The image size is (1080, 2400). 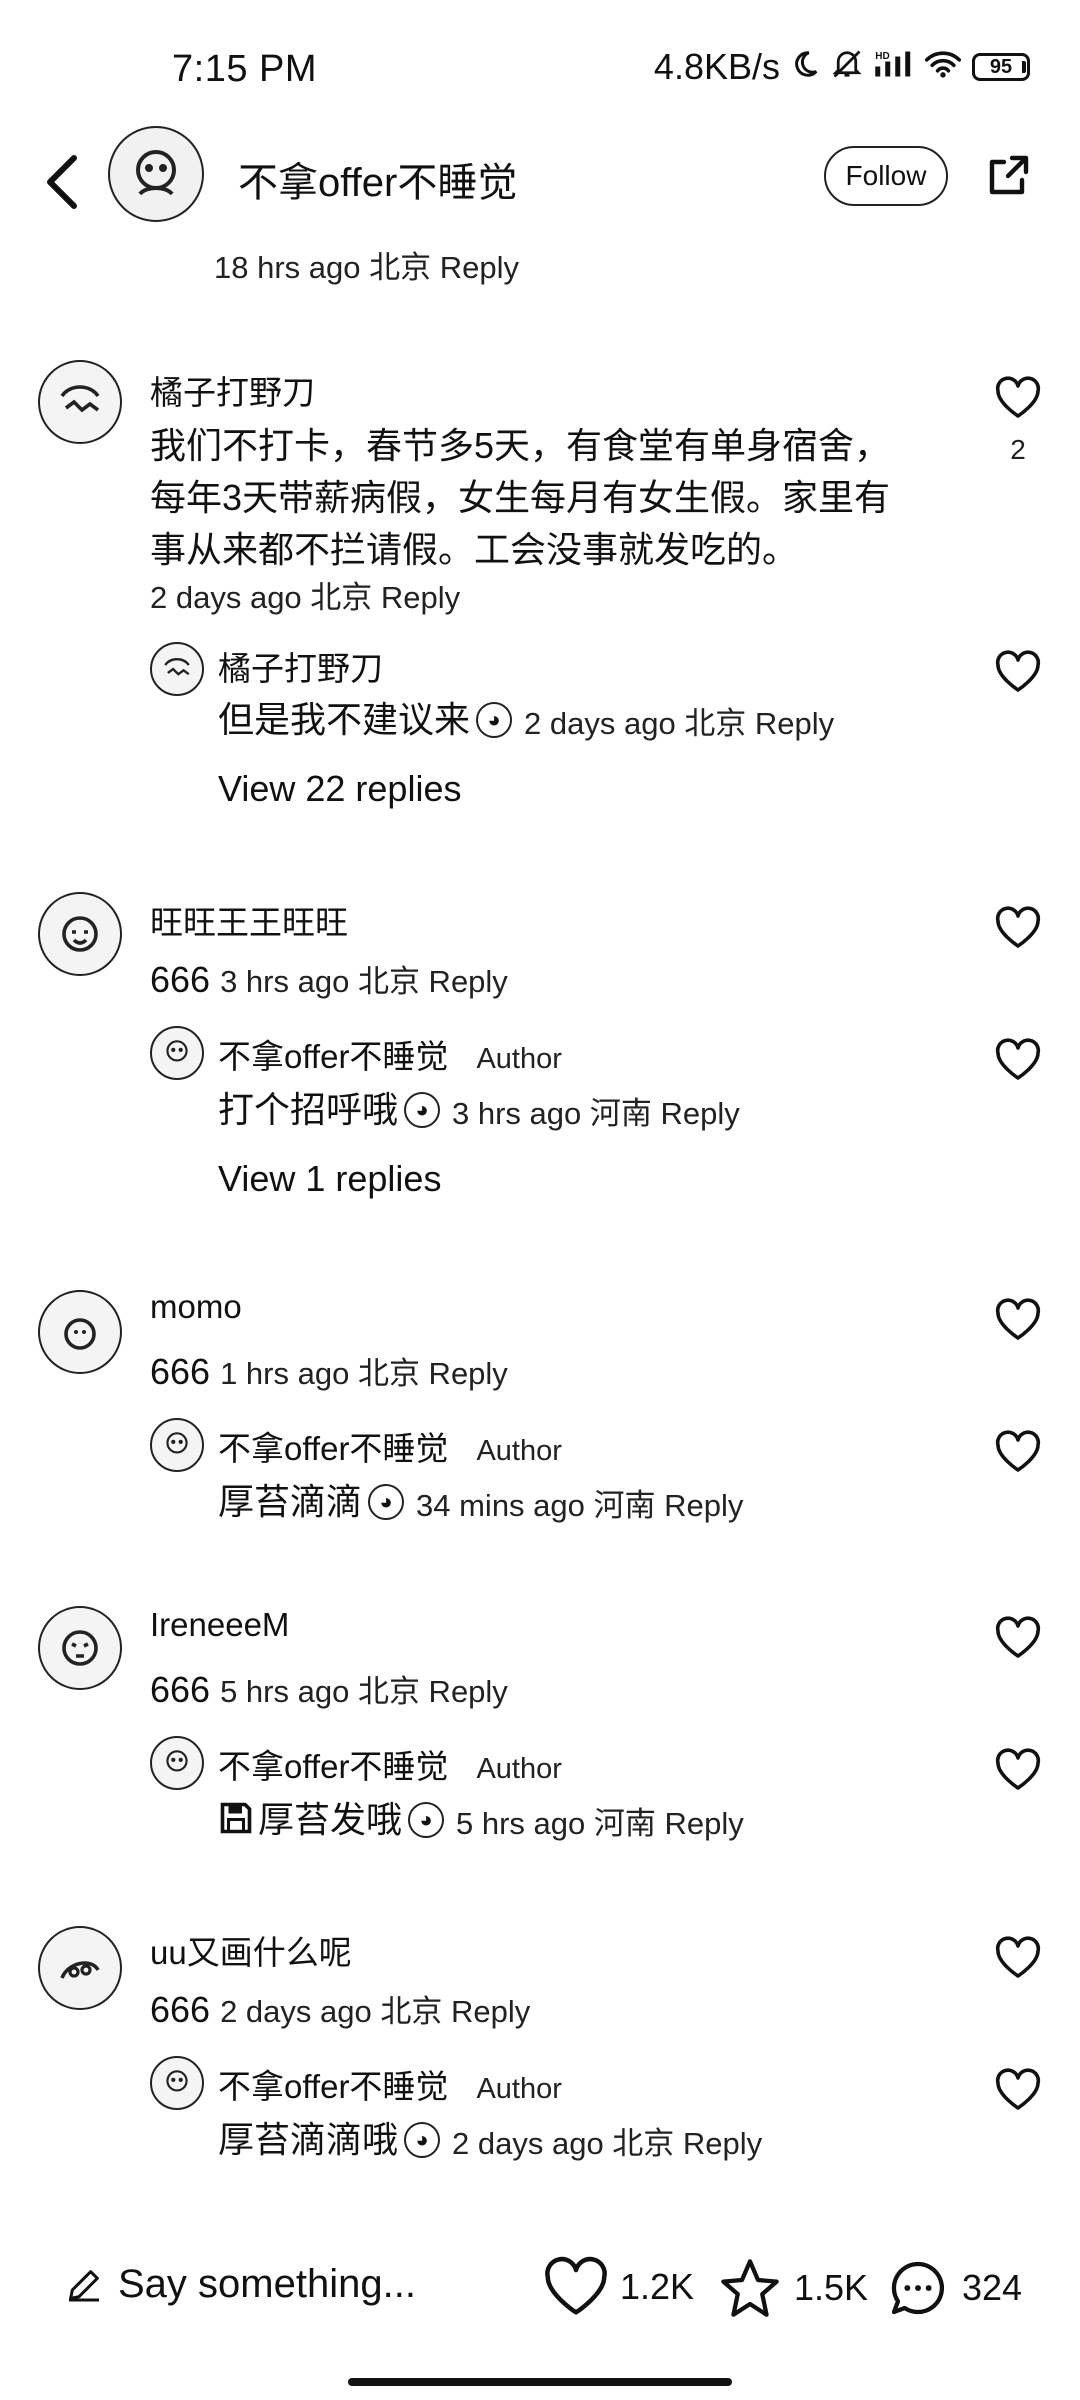 I want to click on like-count: 1.2K, so click(x=657, y=2286).